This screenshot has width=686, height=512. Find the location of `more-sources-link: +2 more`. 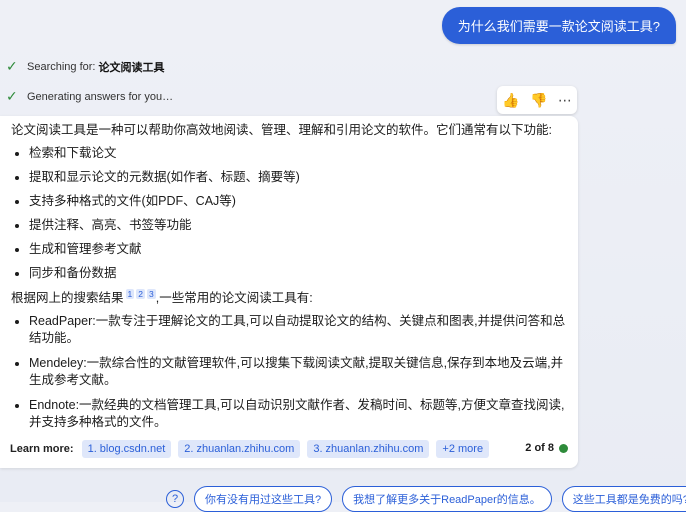

more-sources-link: +2 more is located at coordinates (463, 449).